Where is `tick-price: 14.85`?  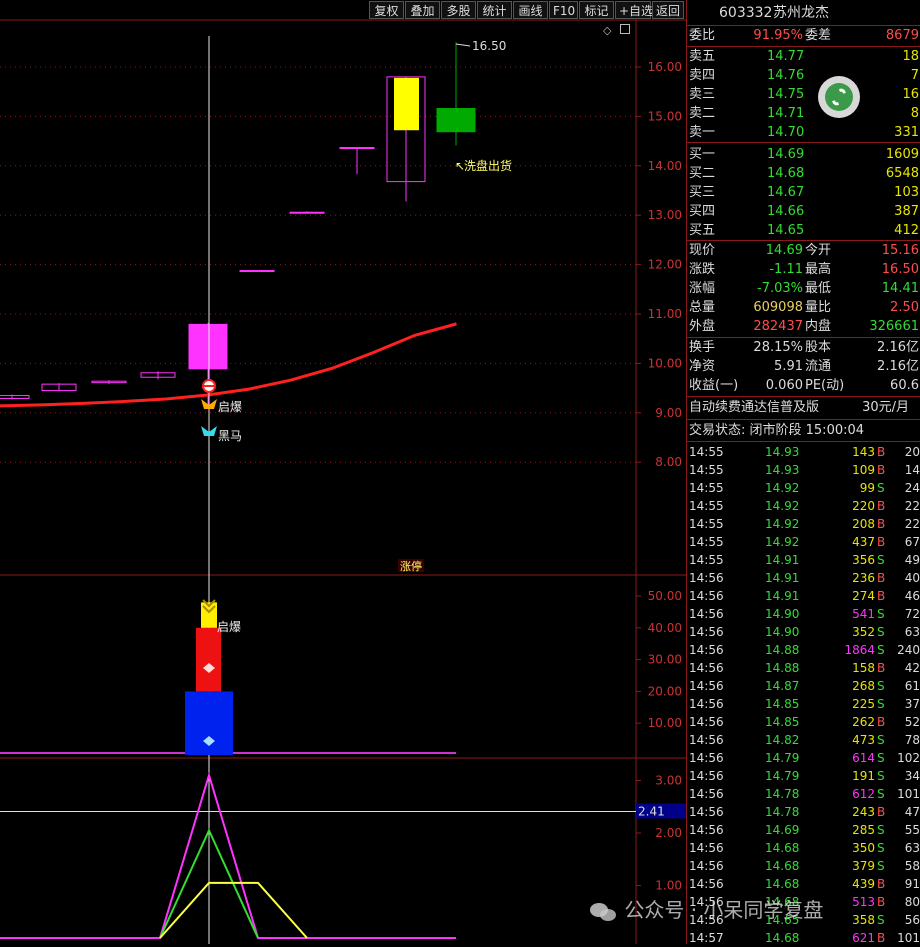 tick-price: 14.85 is located at coordinates (782, 704).